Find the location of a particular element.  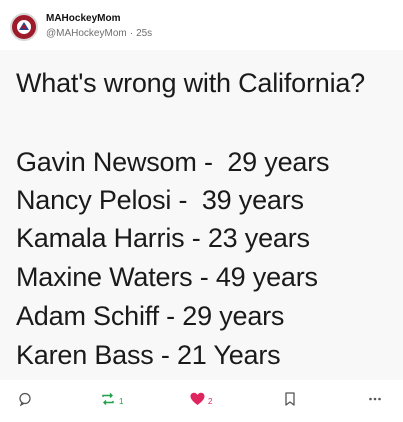

repost-button: 1 is located at coordinates (111, 401).